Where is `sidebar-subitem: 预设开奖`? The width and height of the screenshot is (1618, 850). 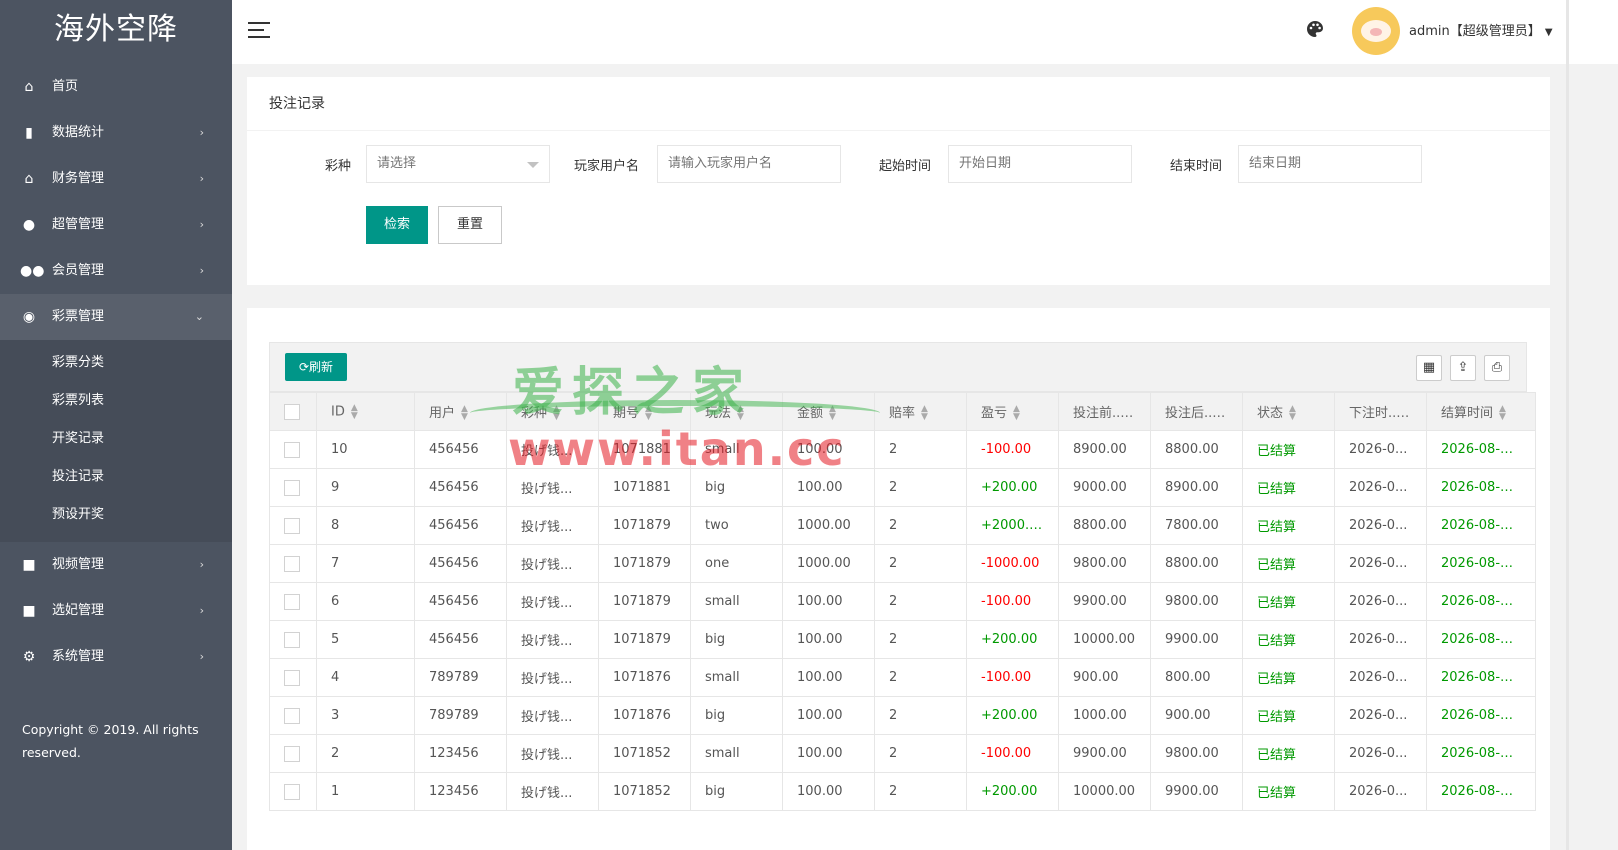
sidebar-subitem: 预设开奖 is located at coordinates (116, 515).